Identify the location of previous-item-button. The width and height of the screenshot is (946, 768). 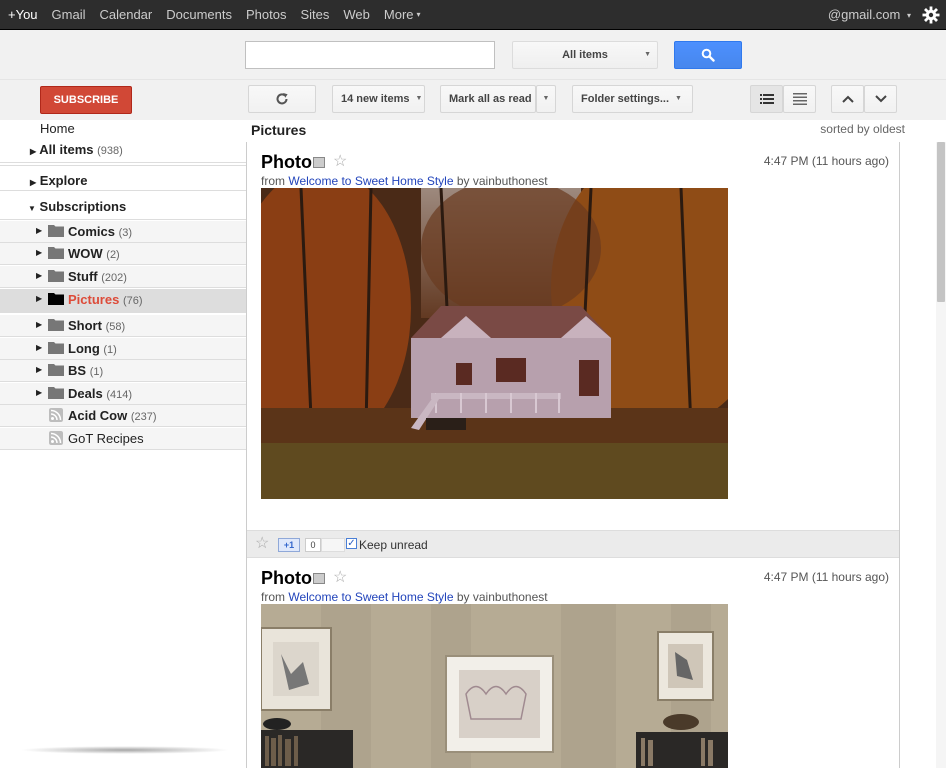
(847, 99).